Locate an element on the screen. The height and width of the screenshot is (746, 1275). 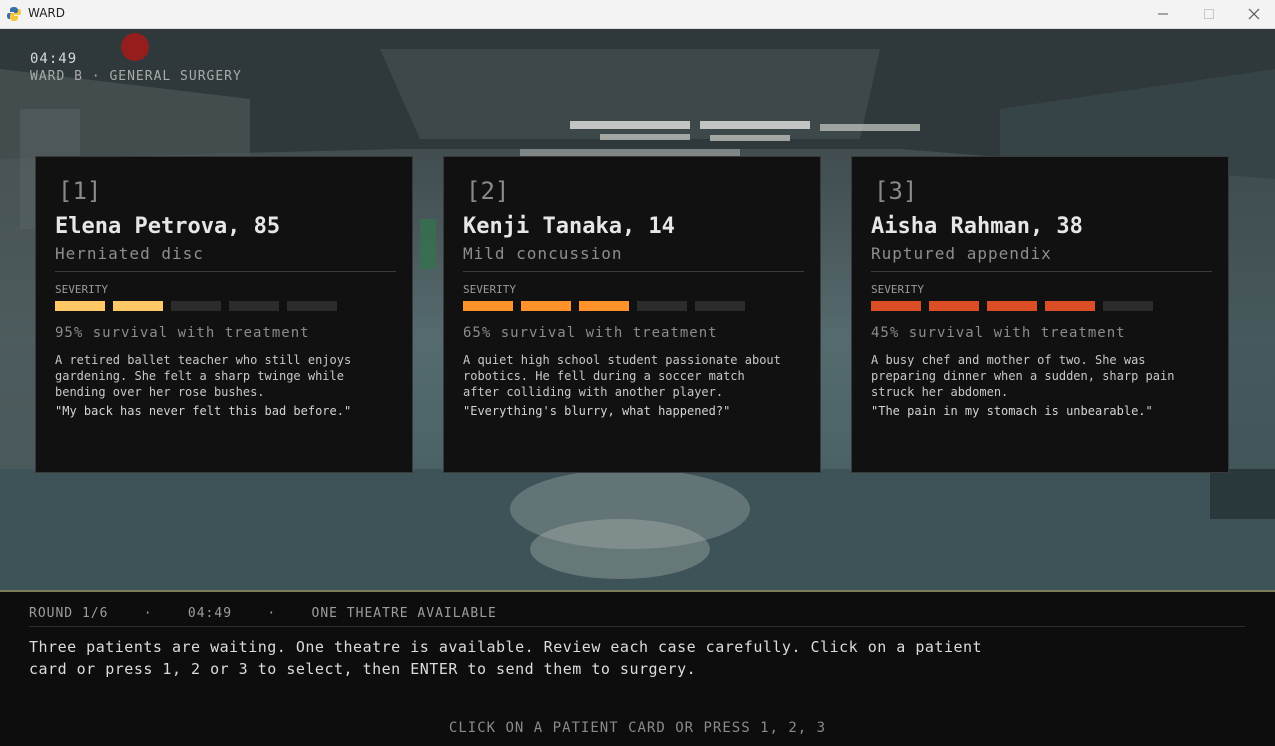
survival-rate: 95% survival with treatment is located at coordinates (182, 333).